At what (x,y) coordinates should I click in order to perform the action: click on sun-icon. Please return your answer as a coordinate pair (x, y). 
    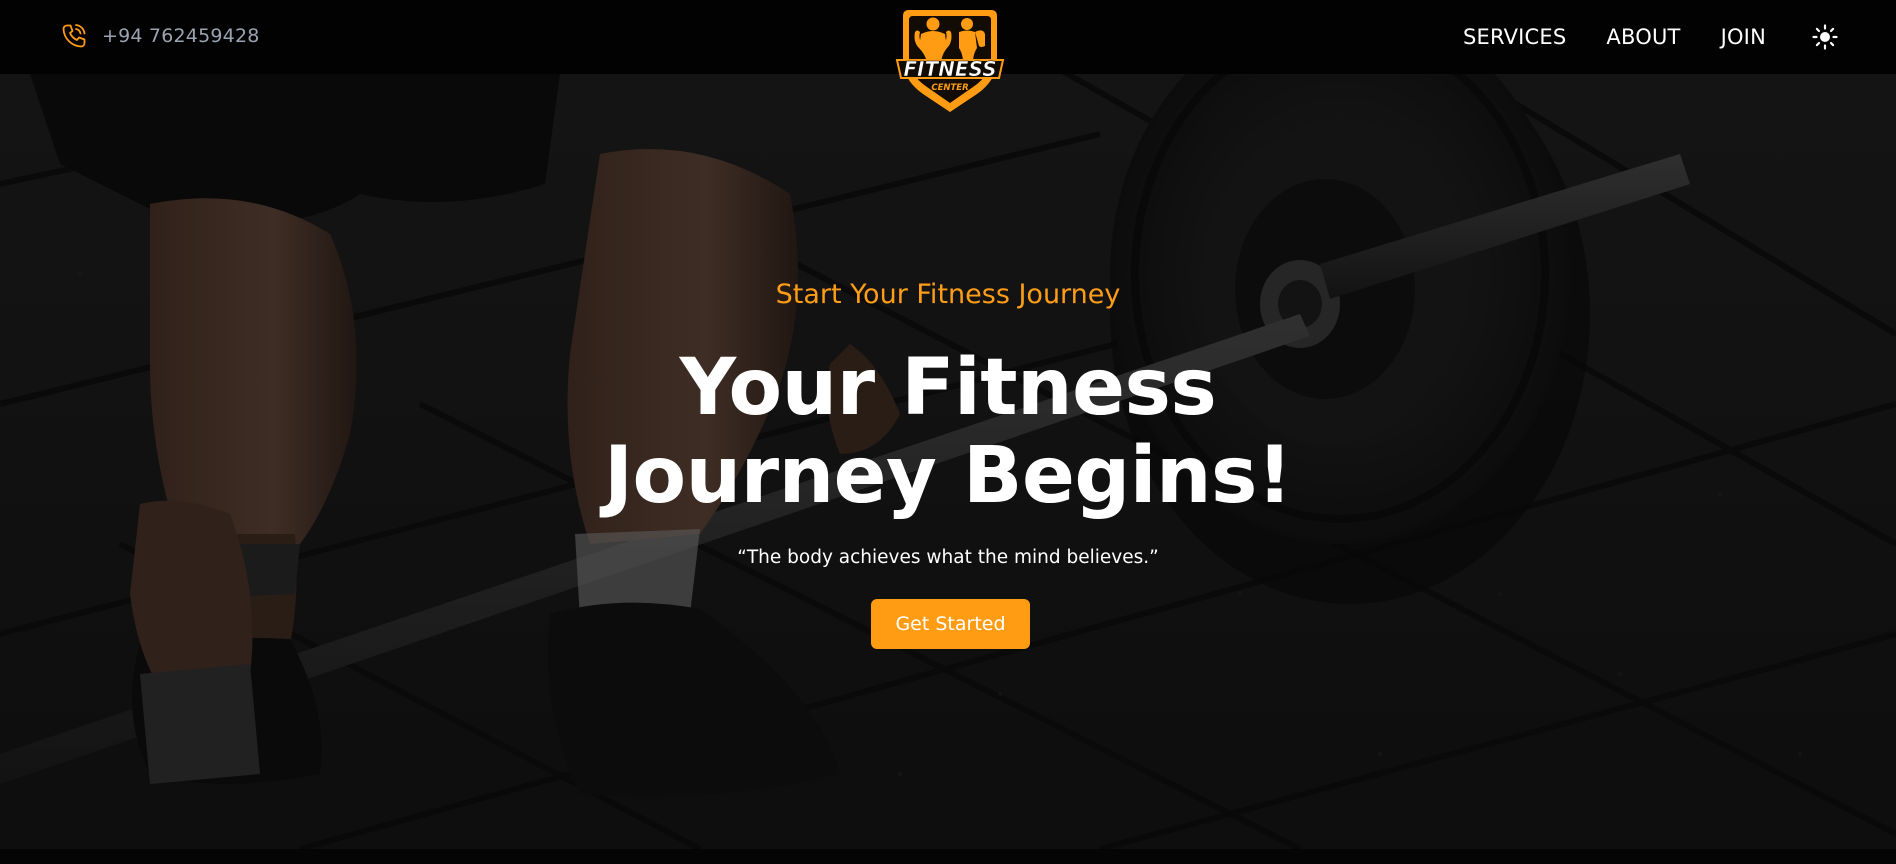
    Looking at the image, I should click on (1825, 37).